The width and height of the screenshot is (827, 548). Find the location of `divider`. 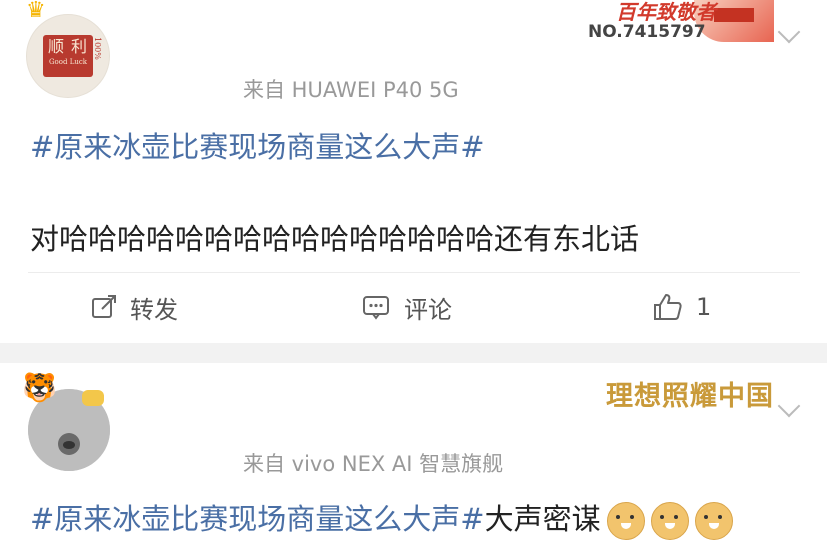

divider is located at coordinates (414, 272).